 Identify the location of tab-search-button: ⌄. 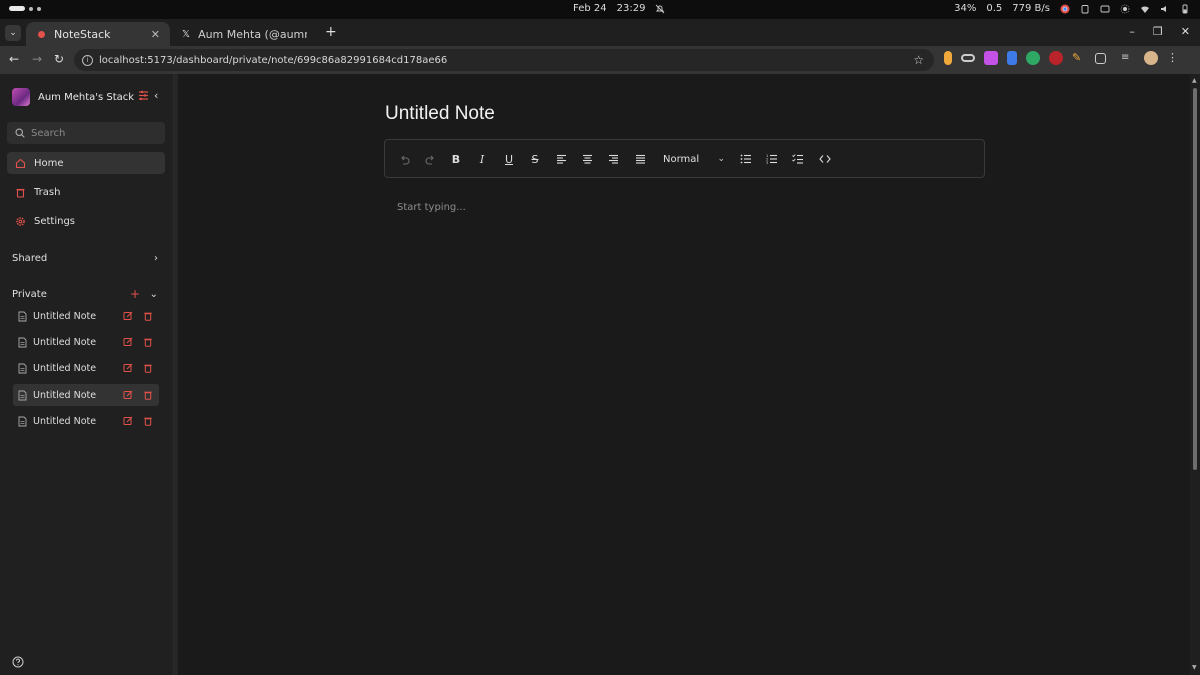
(13, 33).